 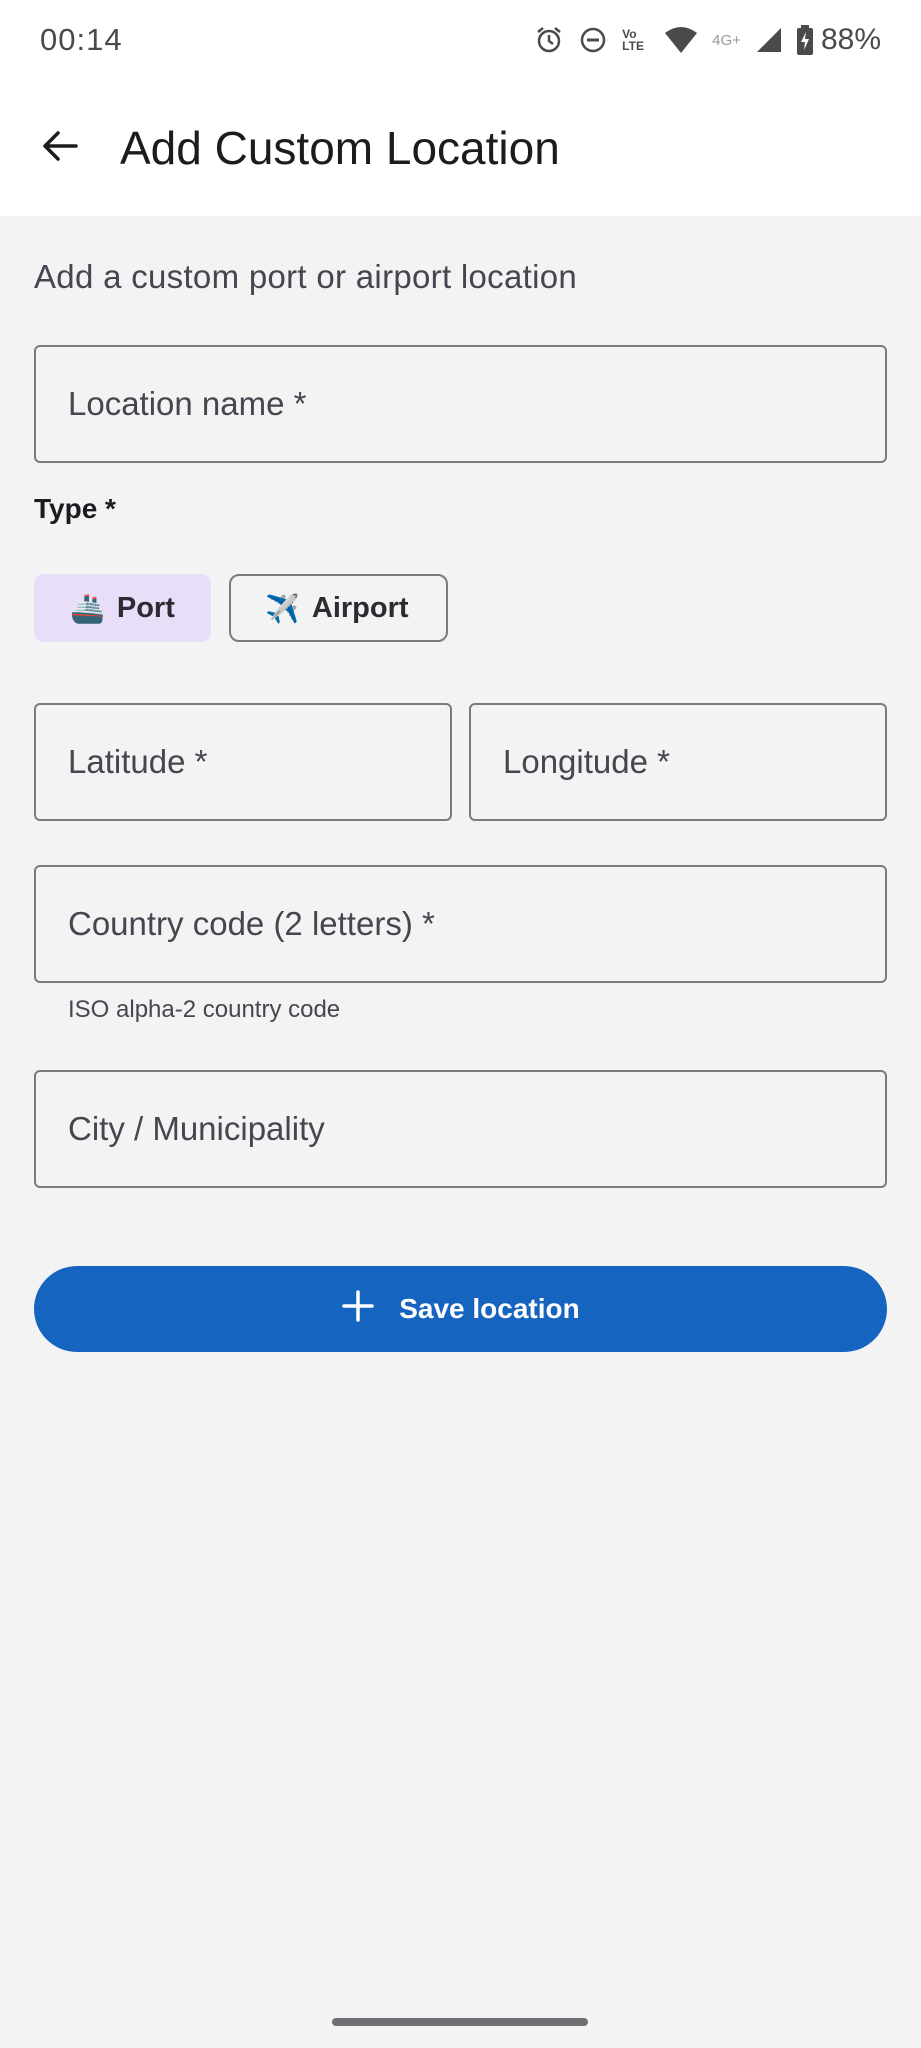 I want to click on save-location-label: Save location, so click(x=489, y=1308).